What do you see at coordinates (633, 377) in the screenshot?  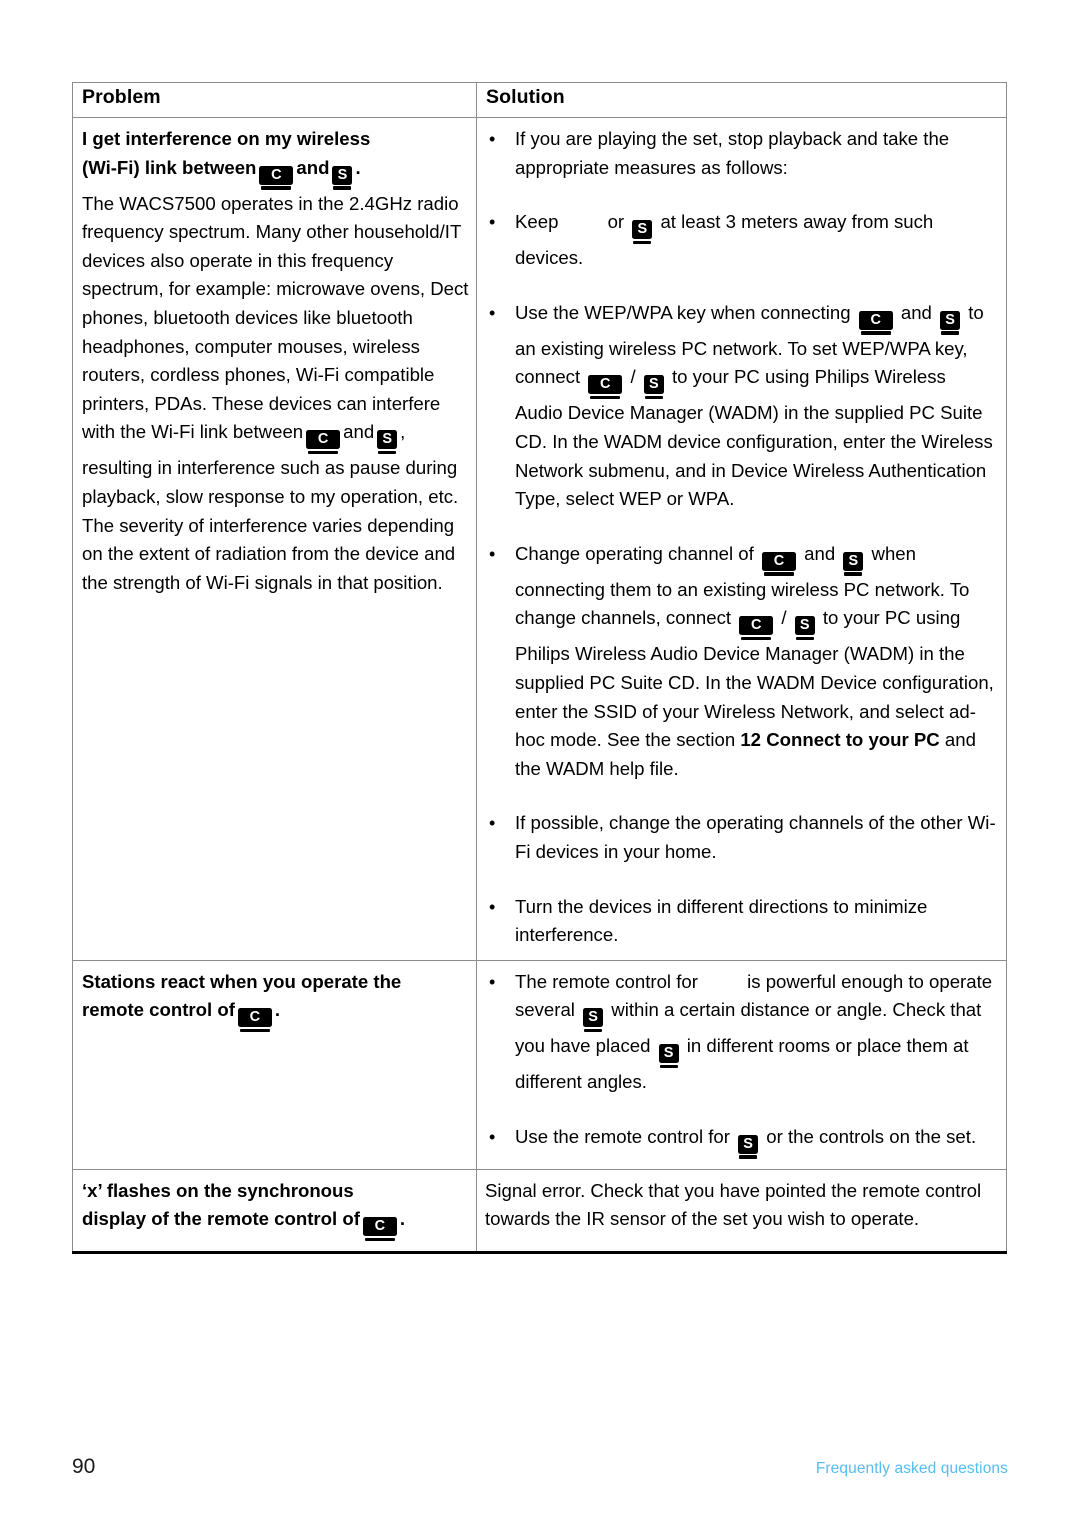 I see `solution-text: /` at bounding box center [633, 377].